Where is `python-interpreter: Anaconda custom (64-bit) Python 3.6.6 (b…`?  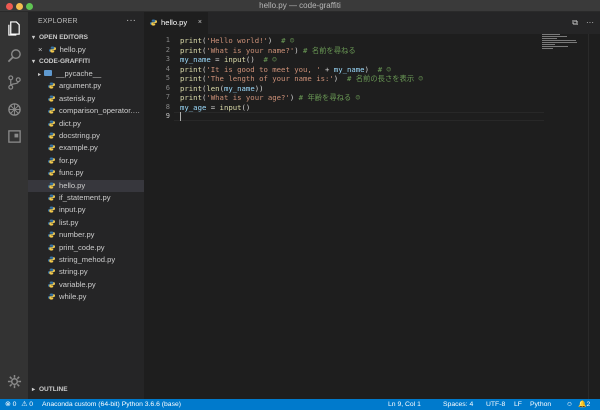 python-interpreter: Anaconda custom (64-bit) Python 3.6.6 (b… is located at coordinates (111, 404).